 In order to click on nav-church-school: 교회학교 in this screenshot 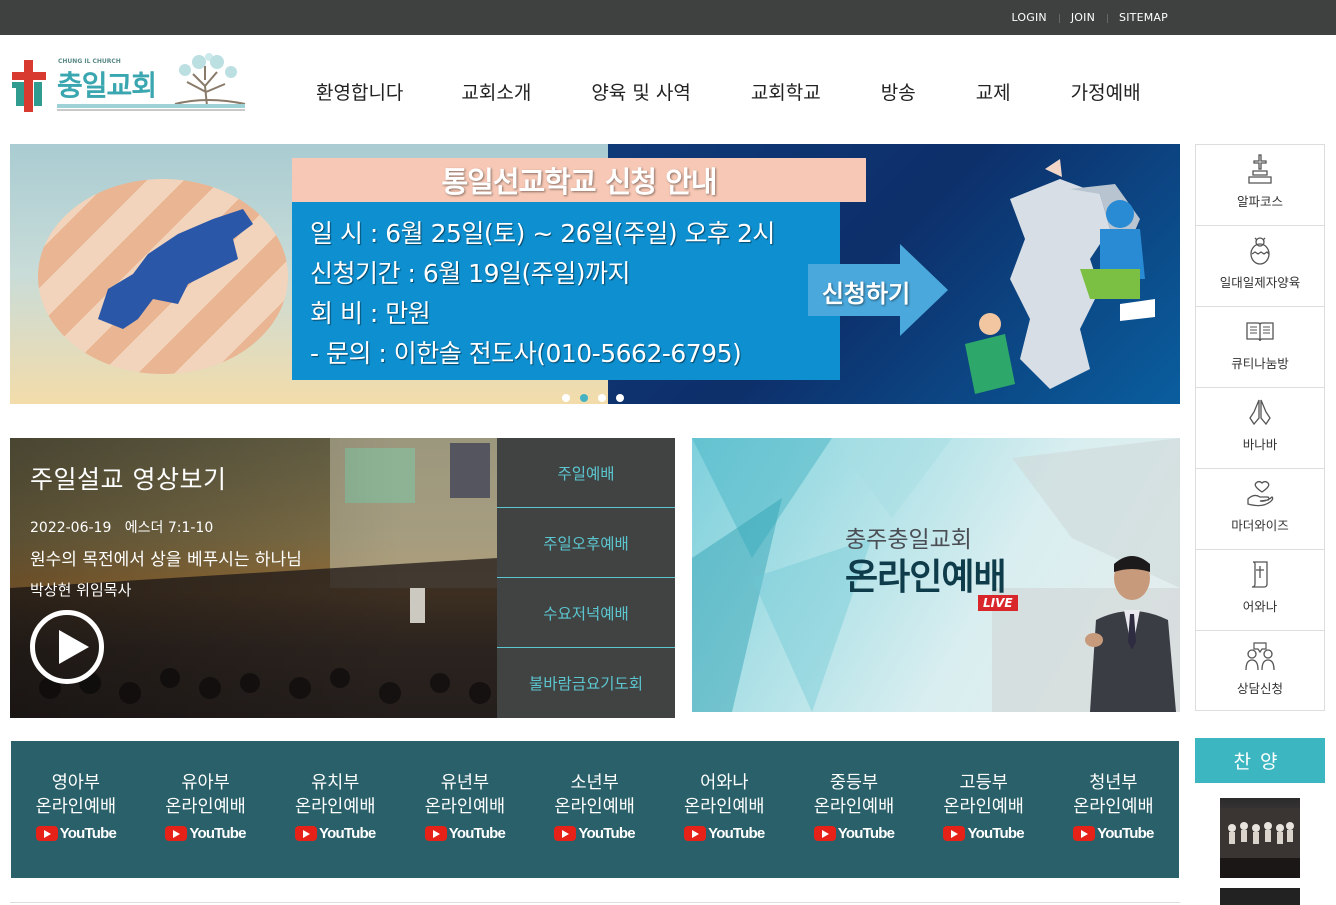, I will do `click(786, 91)`.